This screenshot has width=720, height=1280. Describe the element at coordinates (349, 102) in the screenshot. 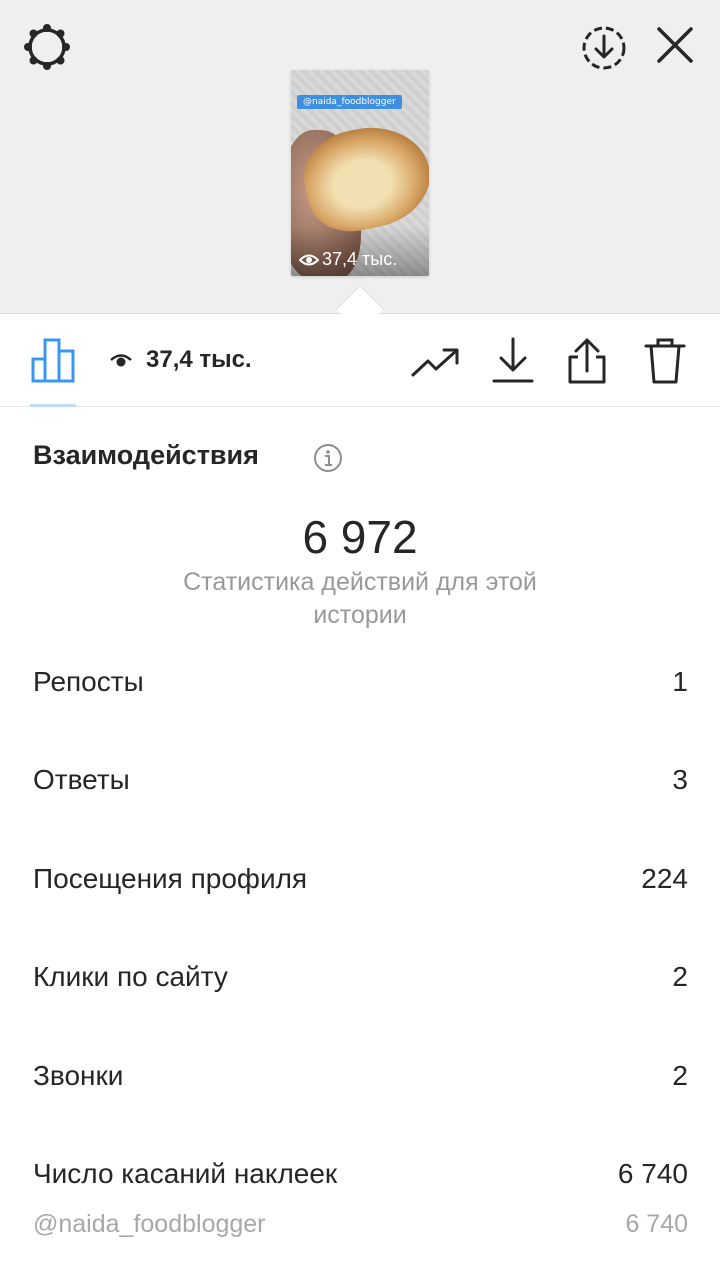

I see `mention-sticker: @naida_foodblogger` at that location.